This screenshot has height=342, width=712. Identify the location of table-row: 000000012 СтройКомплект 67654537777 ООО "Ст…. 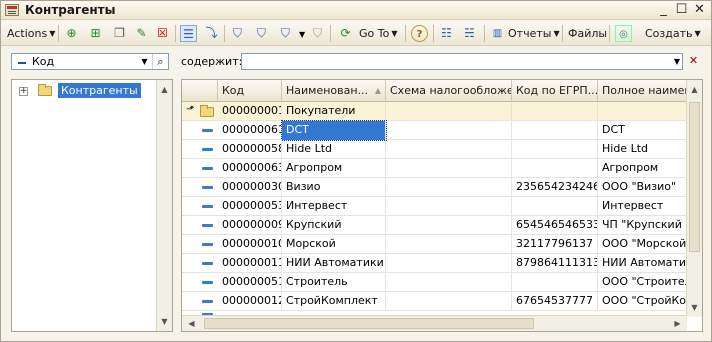
(434, 301).